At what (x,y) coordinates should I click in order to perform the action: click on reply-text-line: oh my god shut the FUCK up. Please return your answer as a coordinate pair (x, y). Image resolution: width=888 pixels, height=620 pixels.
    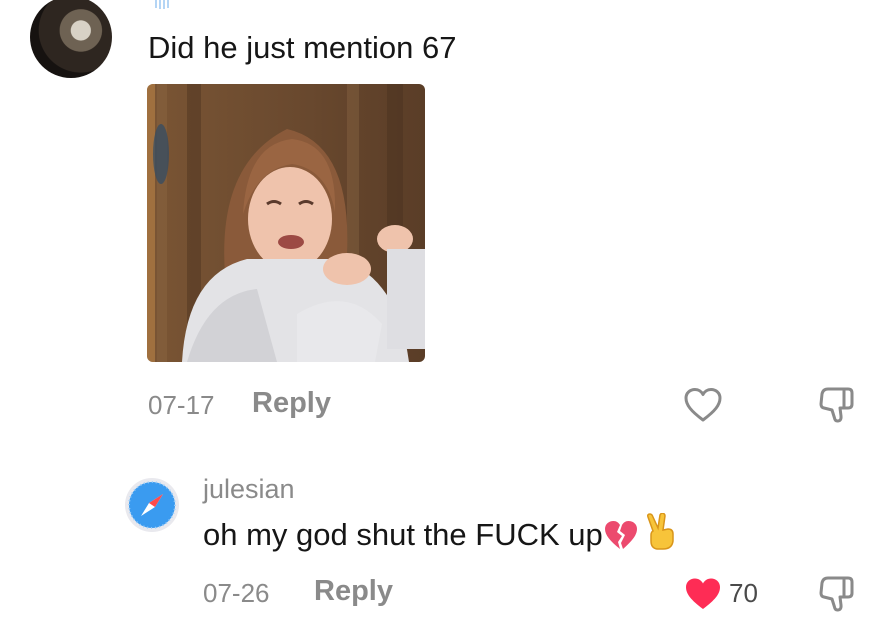
    Looking at the image, I should click on (441, 533).